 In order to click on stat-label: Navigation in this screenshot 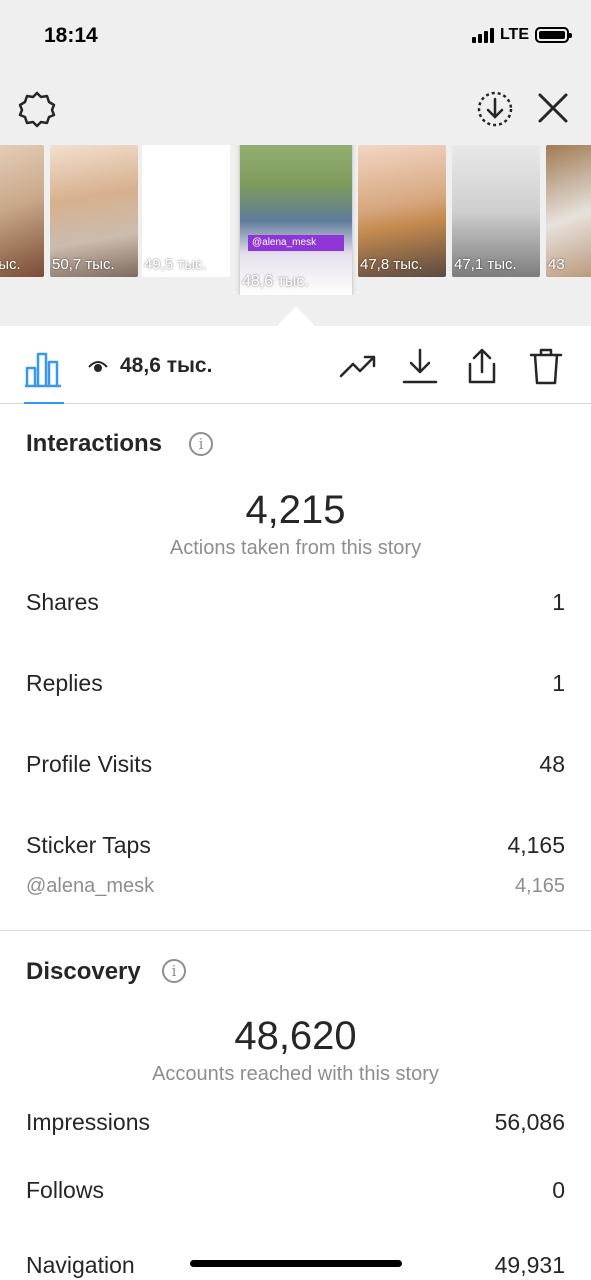, I will do `click(80, 1265)`.